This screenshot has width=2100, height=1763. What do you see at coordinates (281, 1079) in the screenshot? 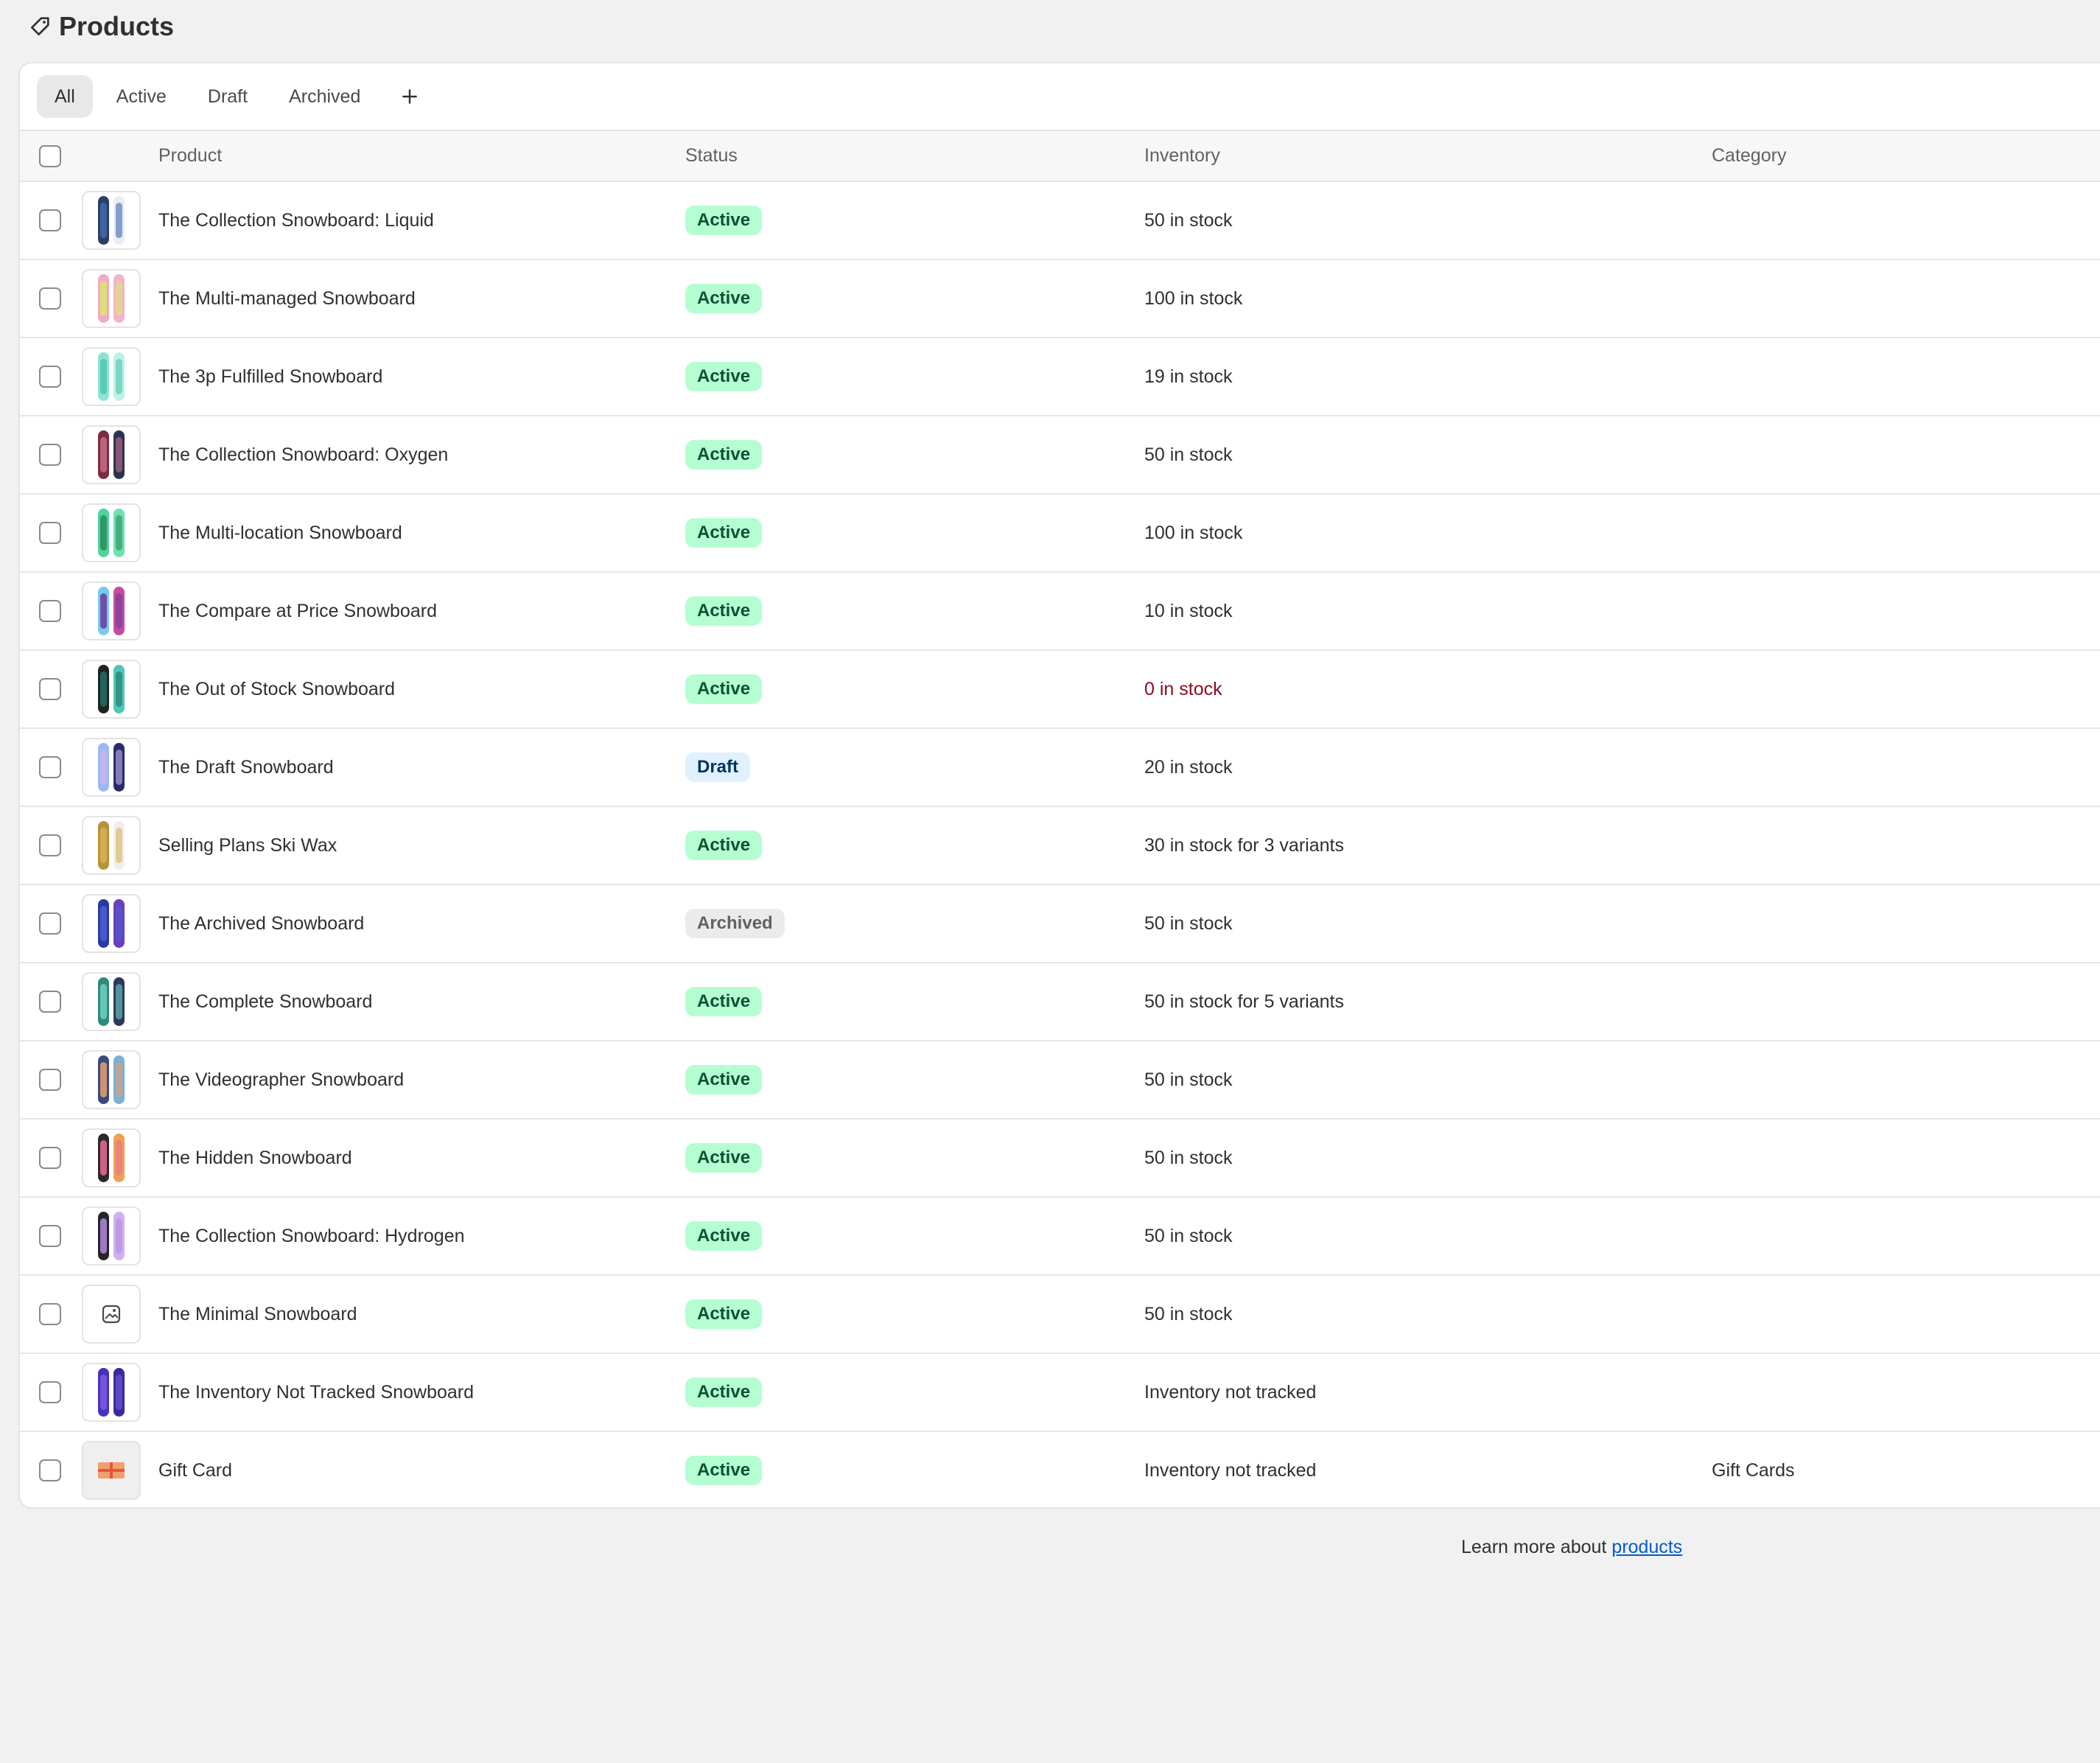
I see `product-name: The Videographer Snowboard` at bounding box center [281, 1079].